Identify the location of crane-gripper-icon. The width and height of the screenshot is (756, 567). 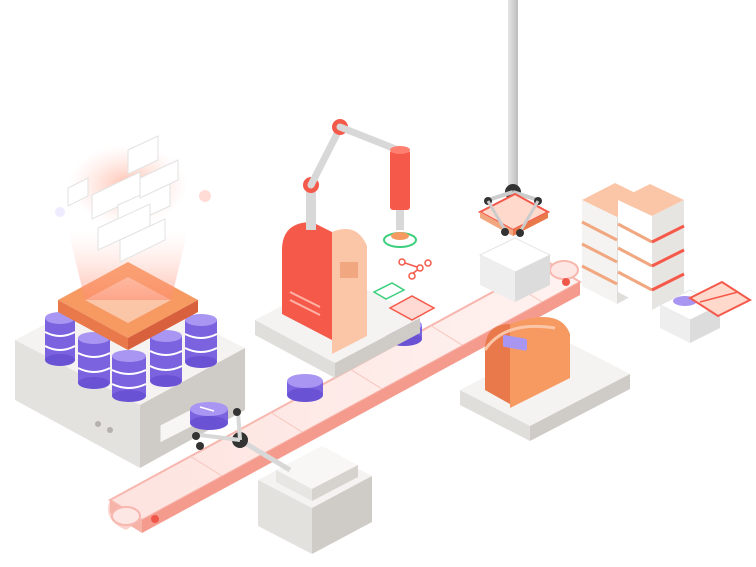
(514, 118).